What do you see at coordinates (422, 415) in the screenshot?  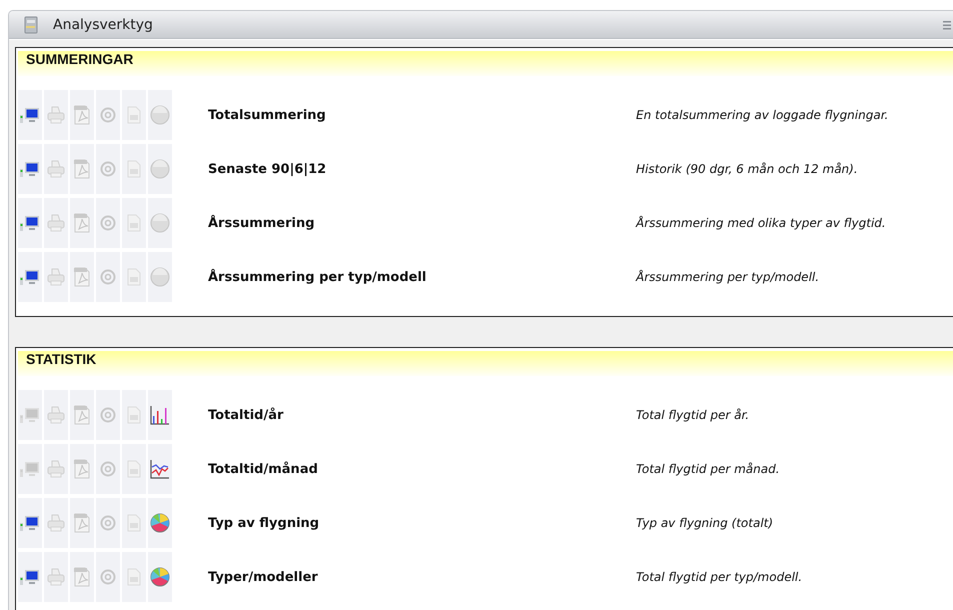 I see `report-name-link: Totaltid/år` at bounding box center [422, 415].